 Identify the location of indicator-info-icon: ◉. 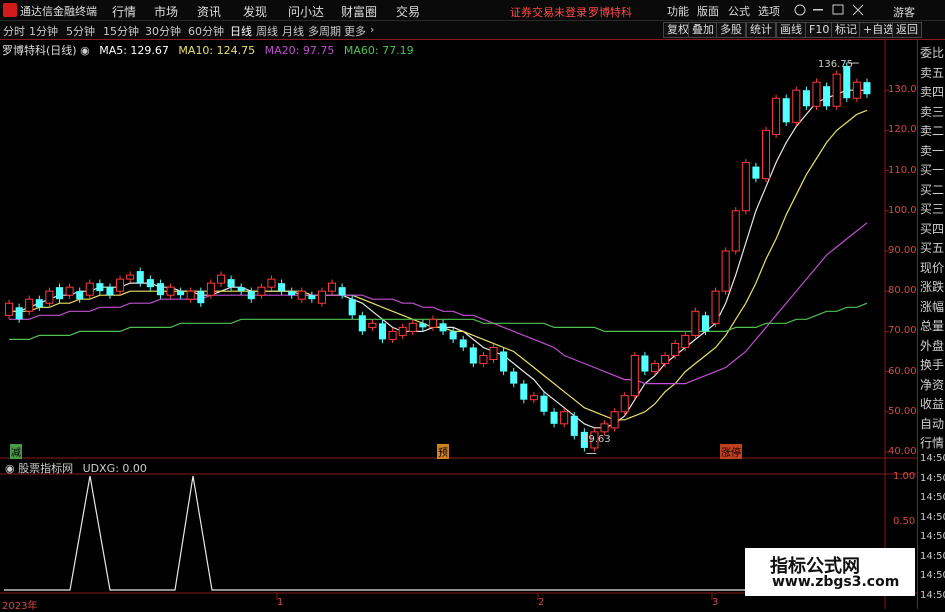
(10, 468).